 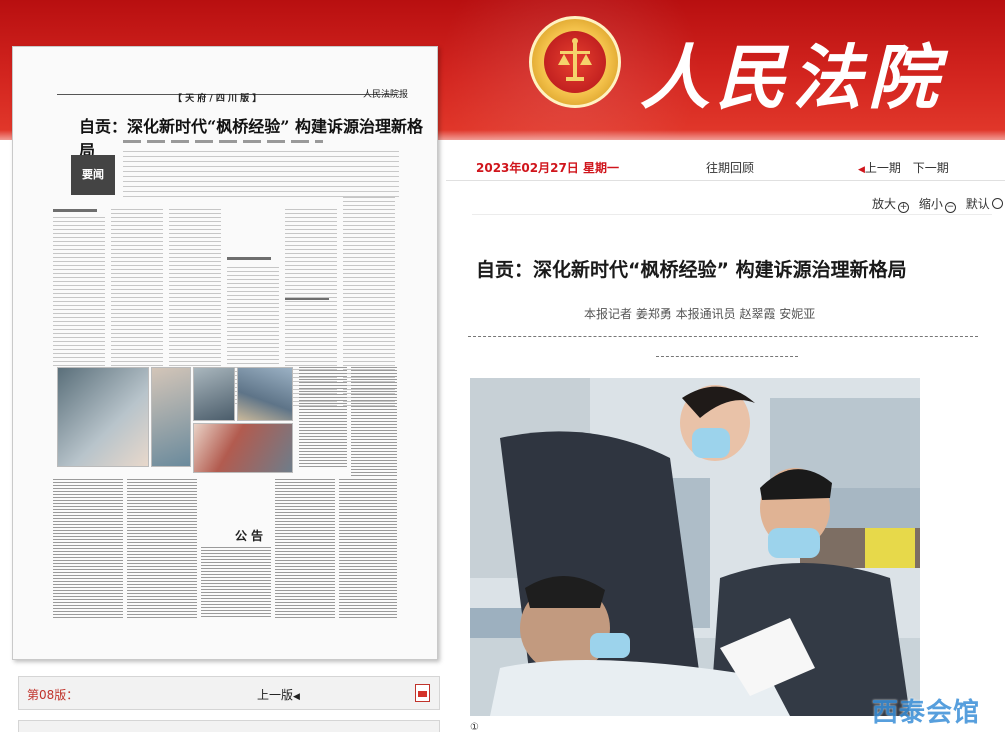 What do you see at coordinates (984, 203) in the screenshot?
I see `default-zoom-button: 默认` at bounding box center [984, 203].